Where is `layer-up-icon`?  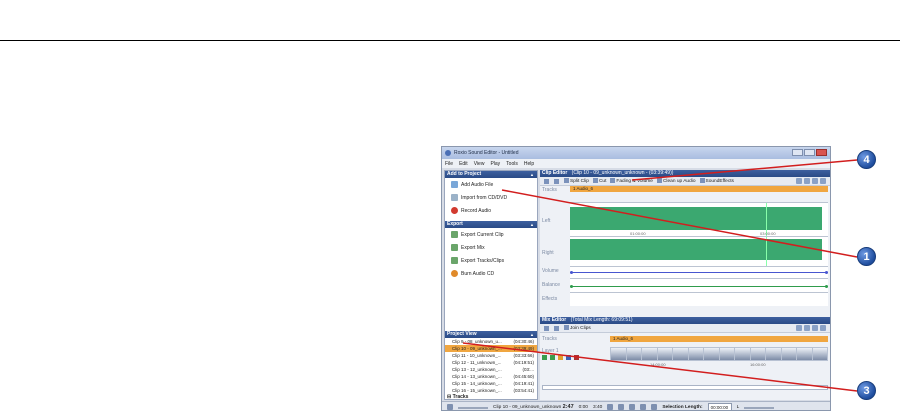
layer-up-icon is located at coordinates (552, 357).